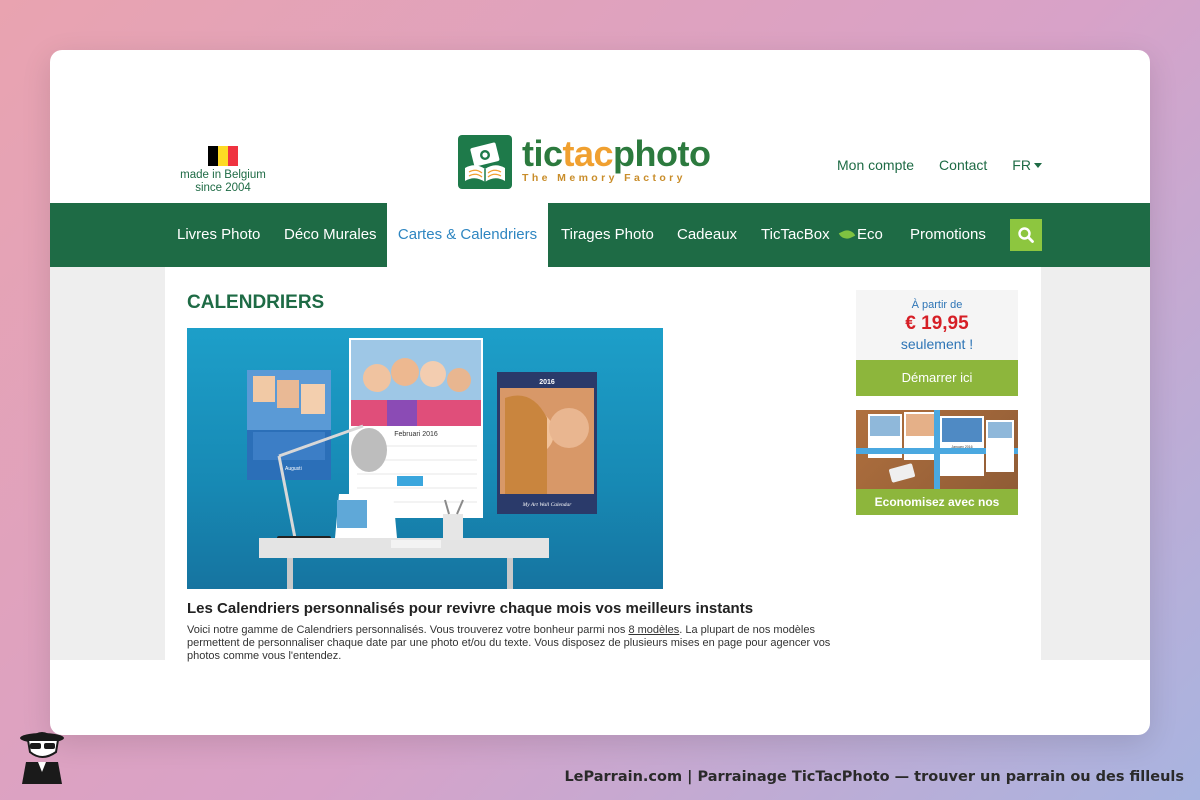  I want to click on made-in-belgium: made in Belgium since 2004, so click(223, 170).